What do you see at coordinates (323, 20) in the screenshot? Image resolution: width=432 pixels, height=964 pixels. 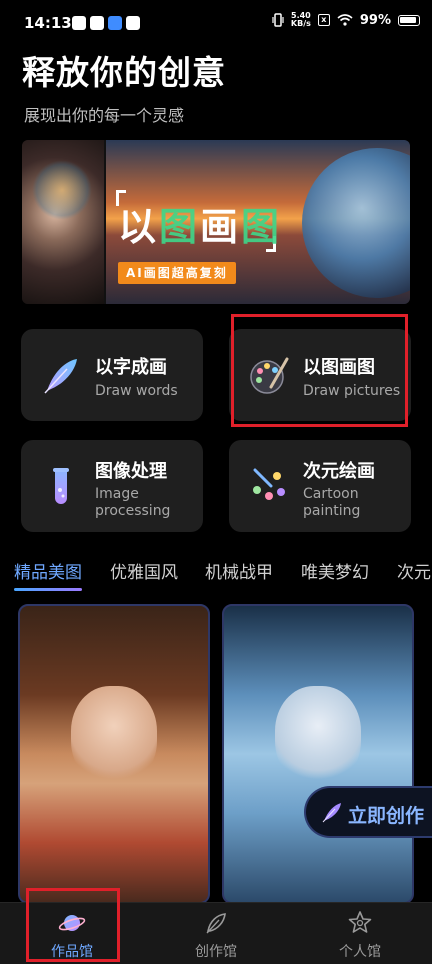 I see `sim-icon: x` at bounding box center [323, 20].